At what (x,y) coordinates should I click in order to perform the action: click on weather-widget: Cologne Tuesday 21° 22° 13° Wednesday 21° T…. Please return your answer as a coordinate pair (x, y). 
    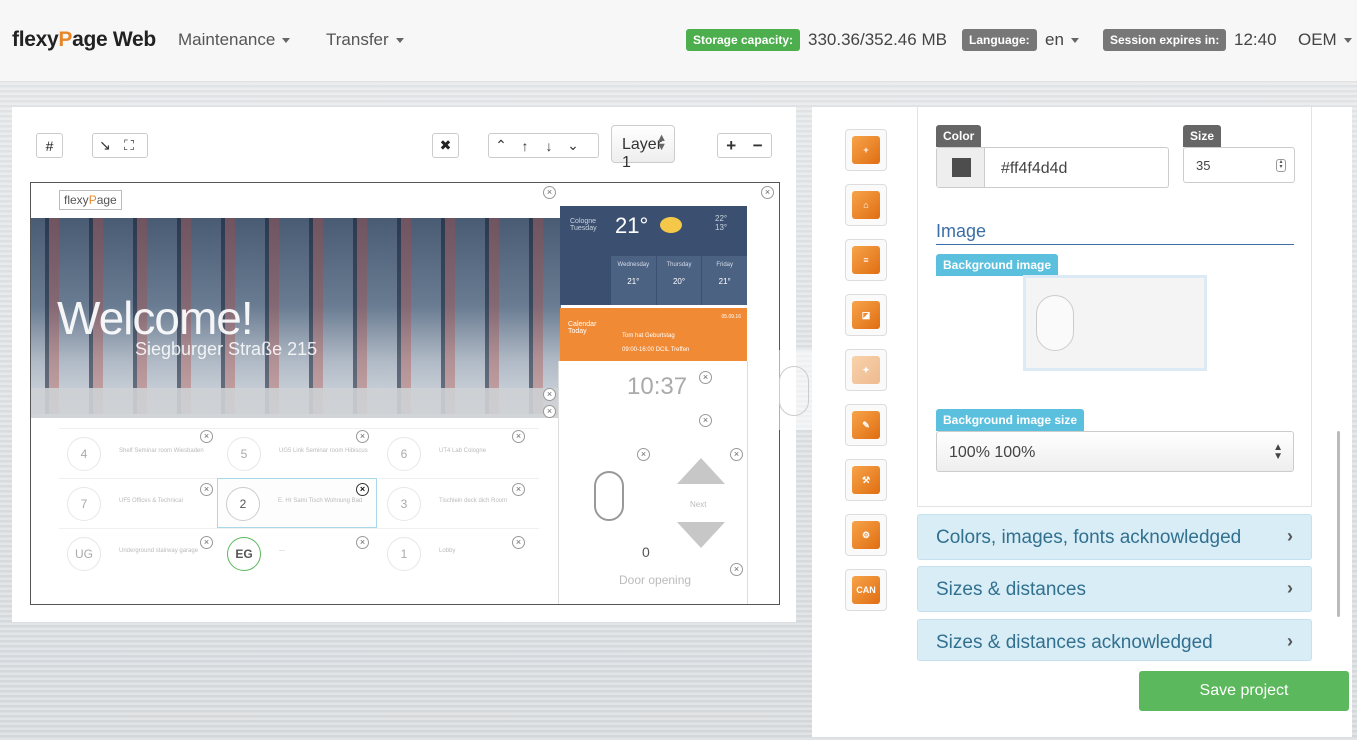
    Looking at the image, I should click on (654, 255).